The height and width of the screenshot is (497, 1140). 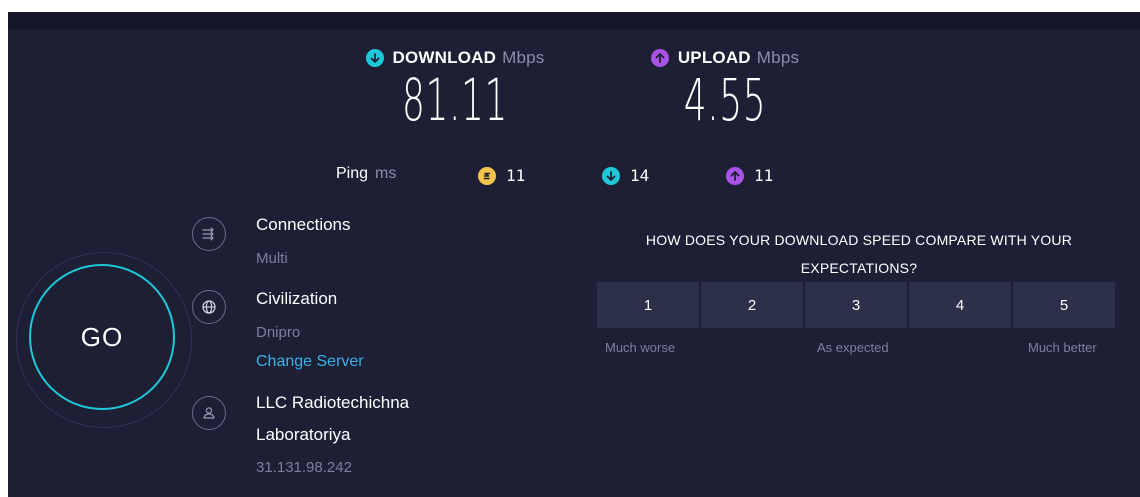 I want to click on user-icon, so click(x=209, y=413).